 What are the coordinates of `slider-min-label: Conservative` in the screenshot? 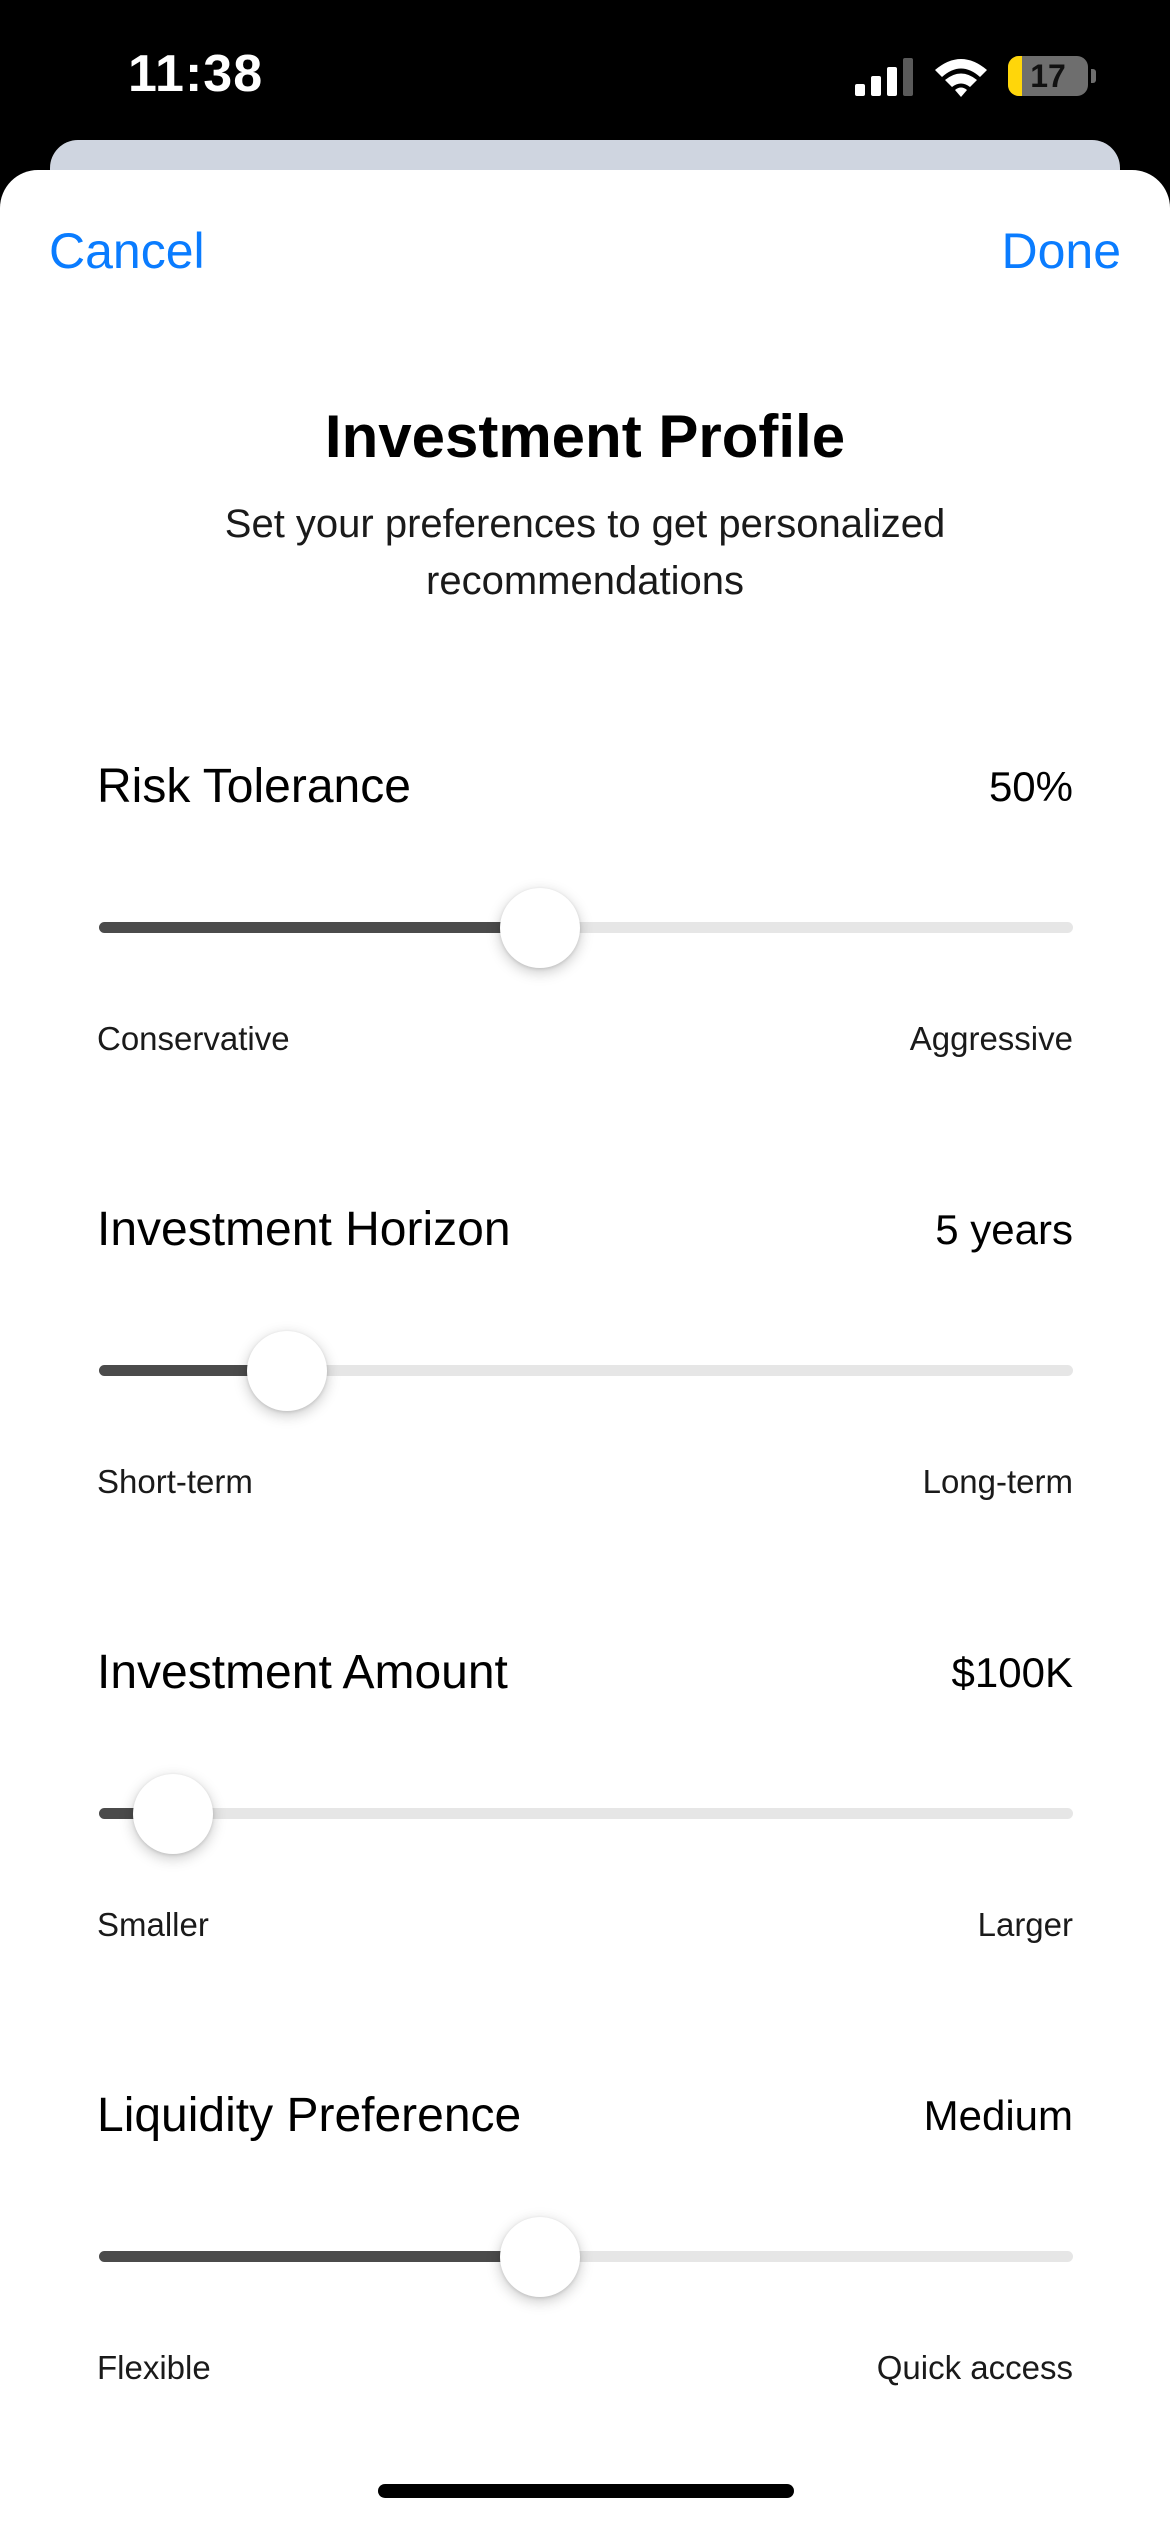 It's located at (193, 1038).